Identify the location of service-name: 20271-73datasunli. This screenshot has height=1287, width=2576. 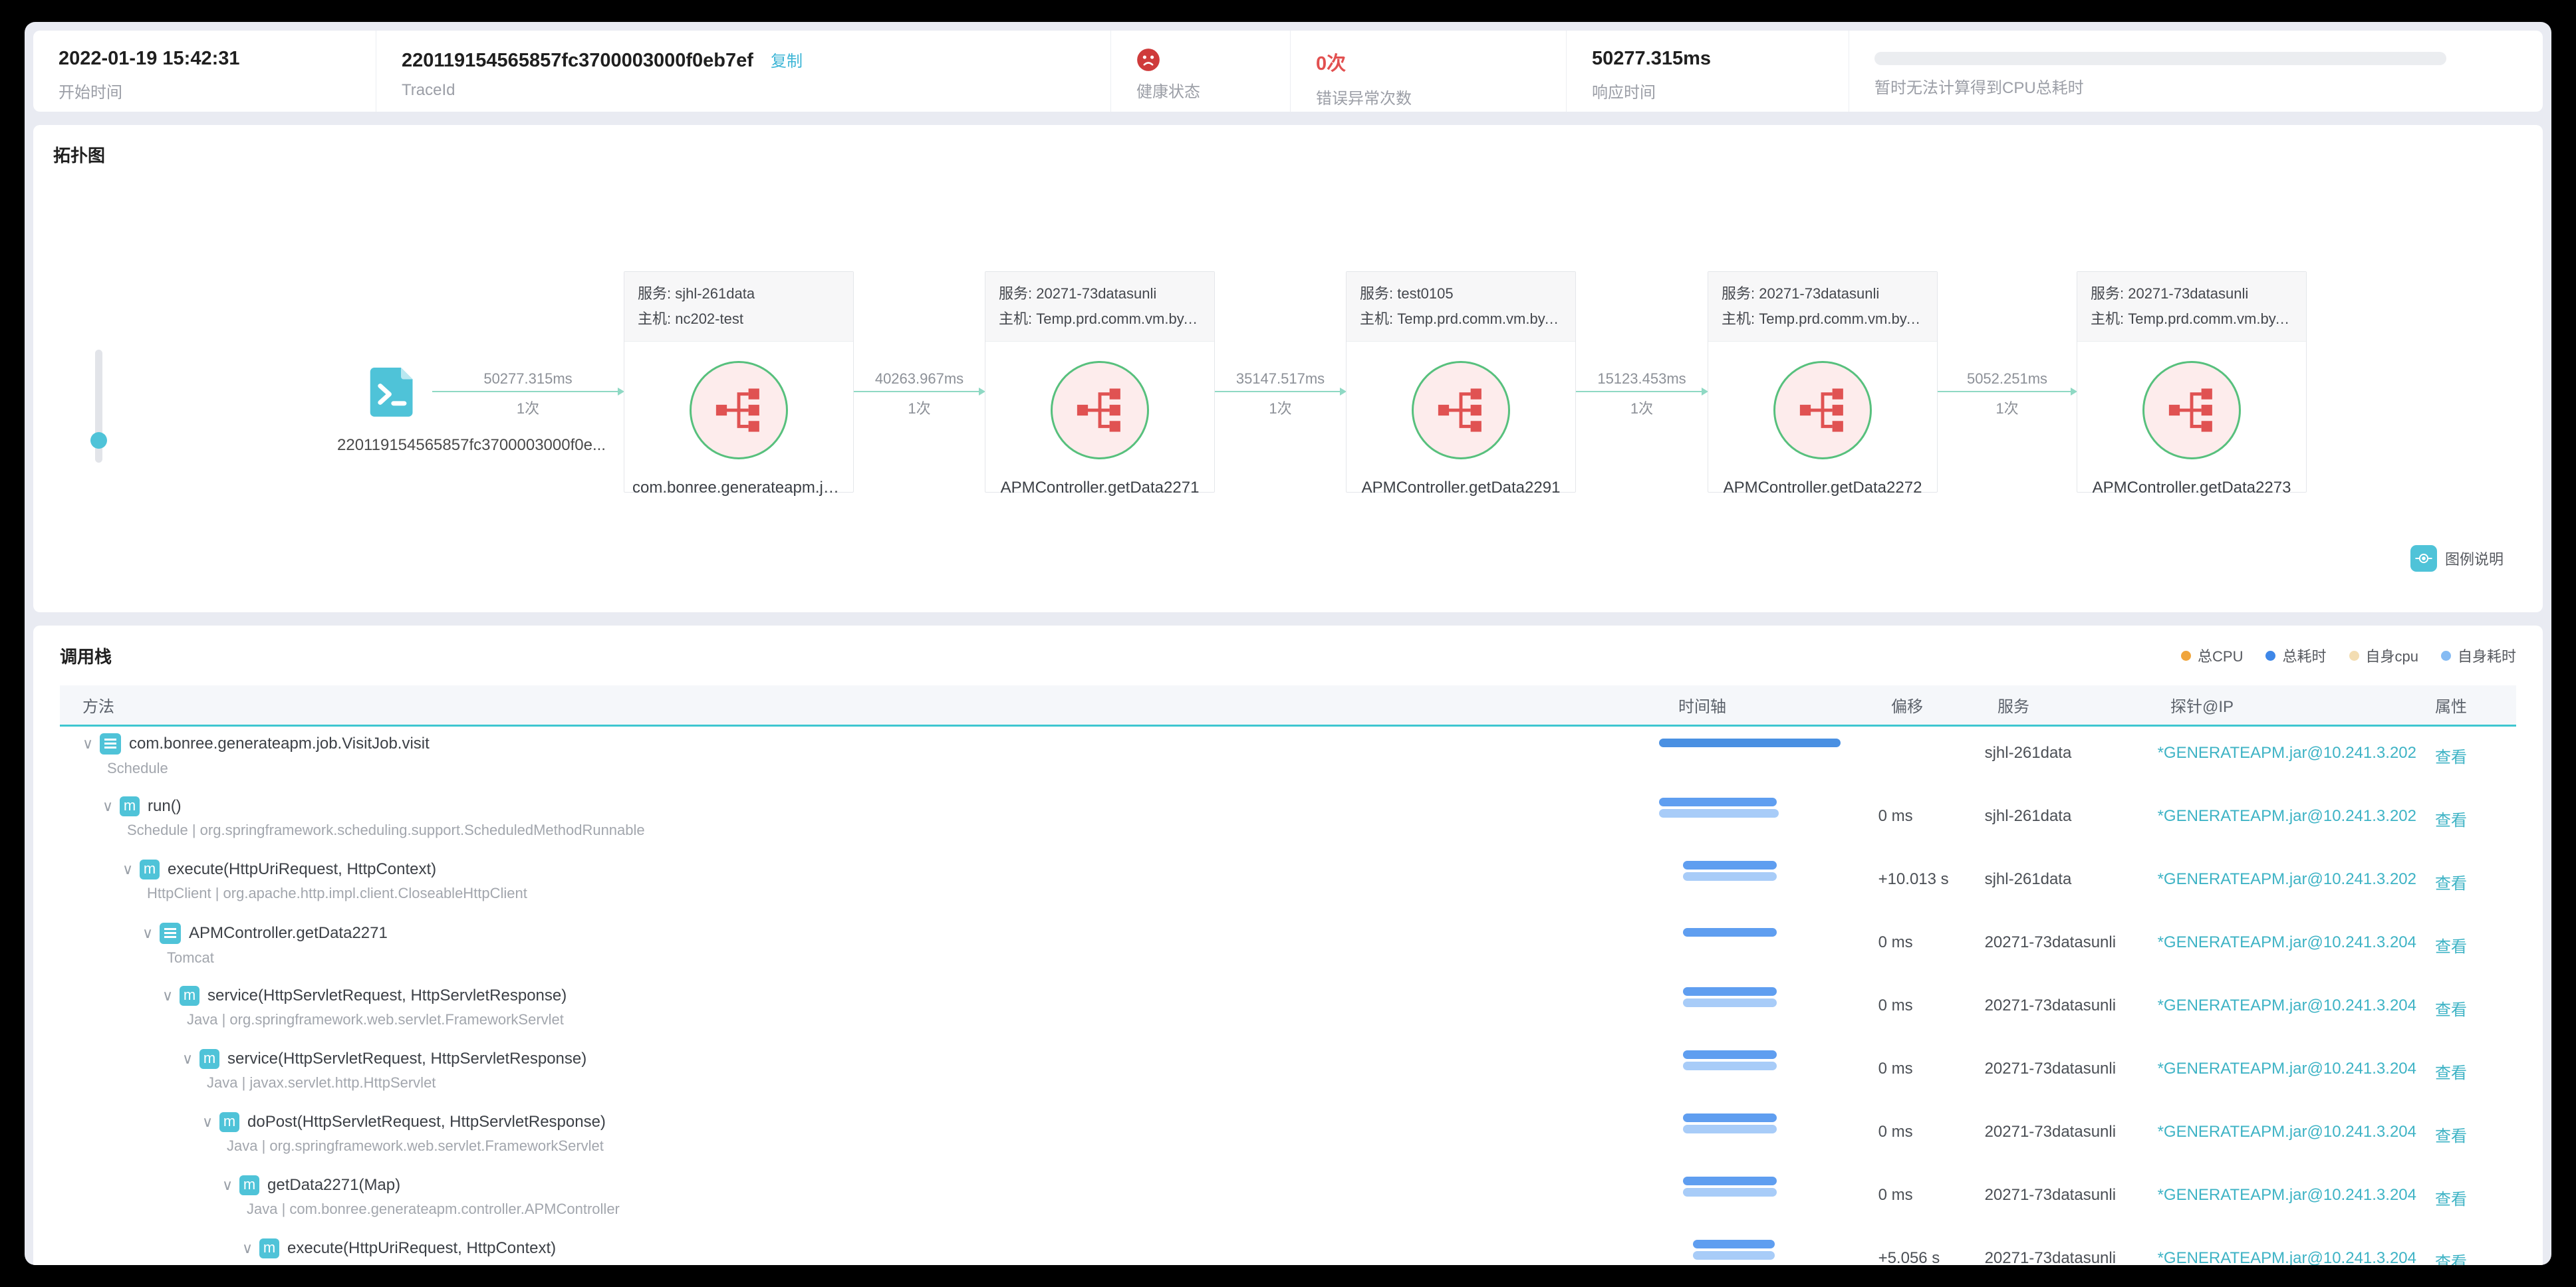
(2050, 942).